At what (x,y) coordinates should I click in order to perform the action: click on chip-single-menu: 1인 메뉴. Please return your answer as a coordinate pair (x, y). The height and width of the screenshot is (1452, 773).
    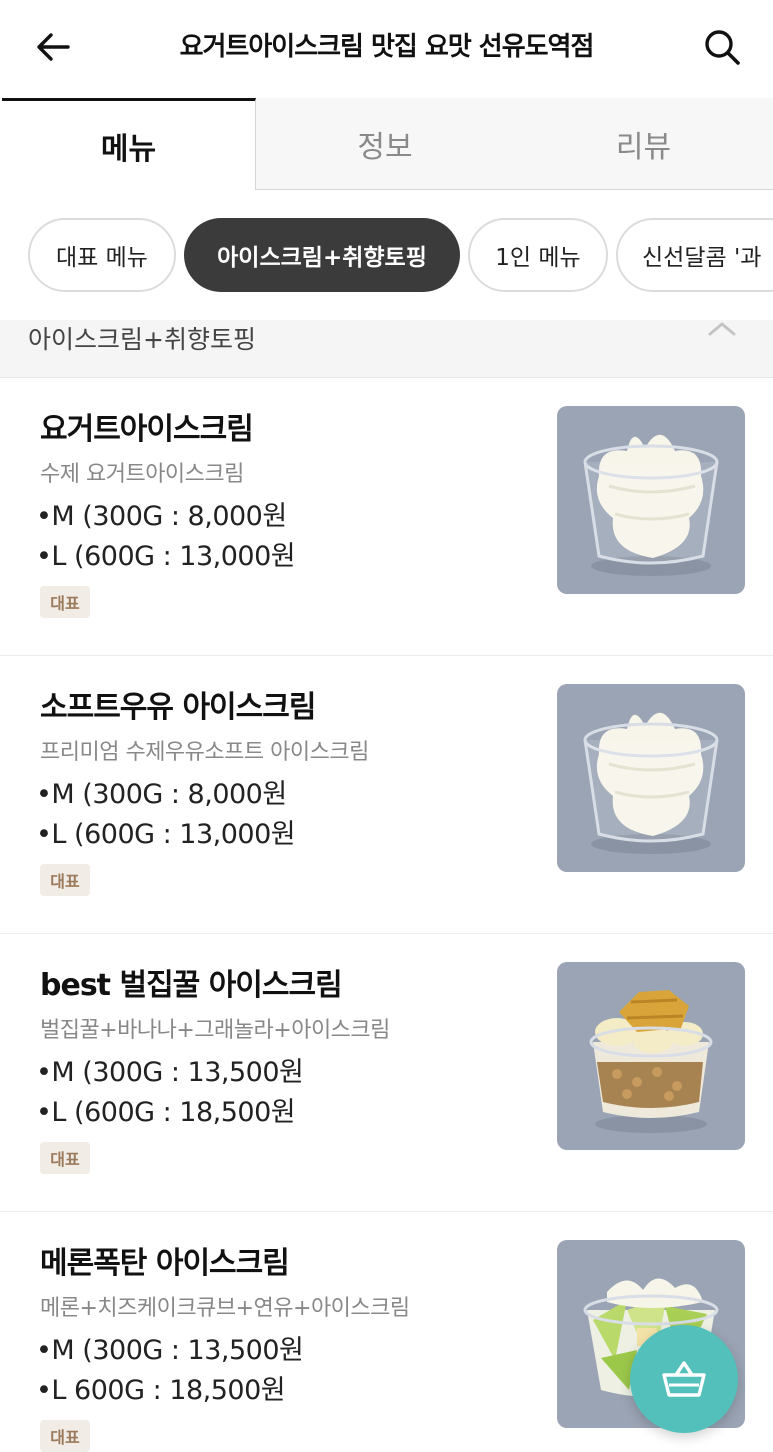
    Looking at the image, I should click on (538, 255).